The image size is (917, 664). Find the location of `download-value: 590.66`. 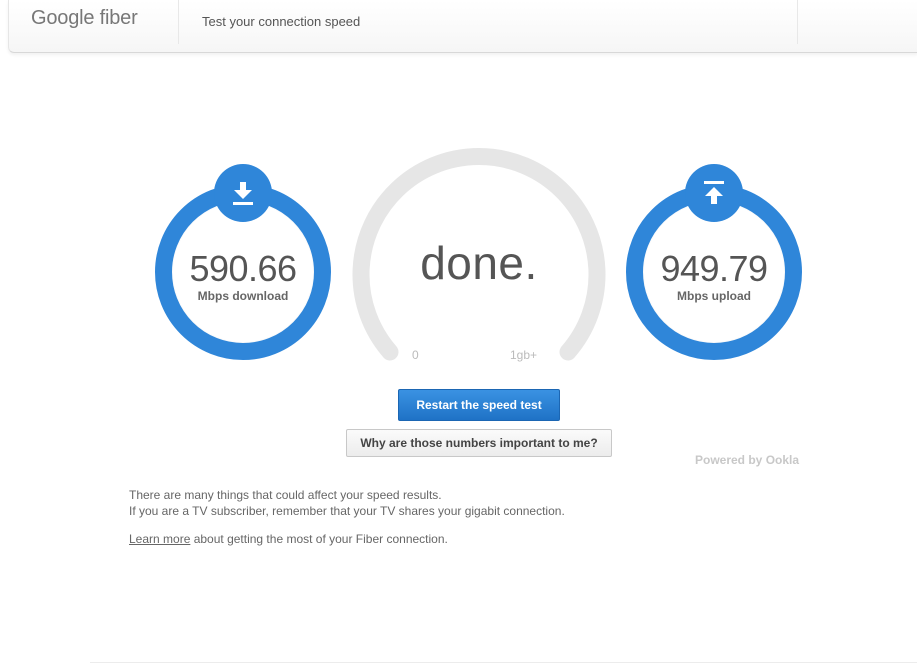

download-value: 590.66 is located at coordinates (243, 268).